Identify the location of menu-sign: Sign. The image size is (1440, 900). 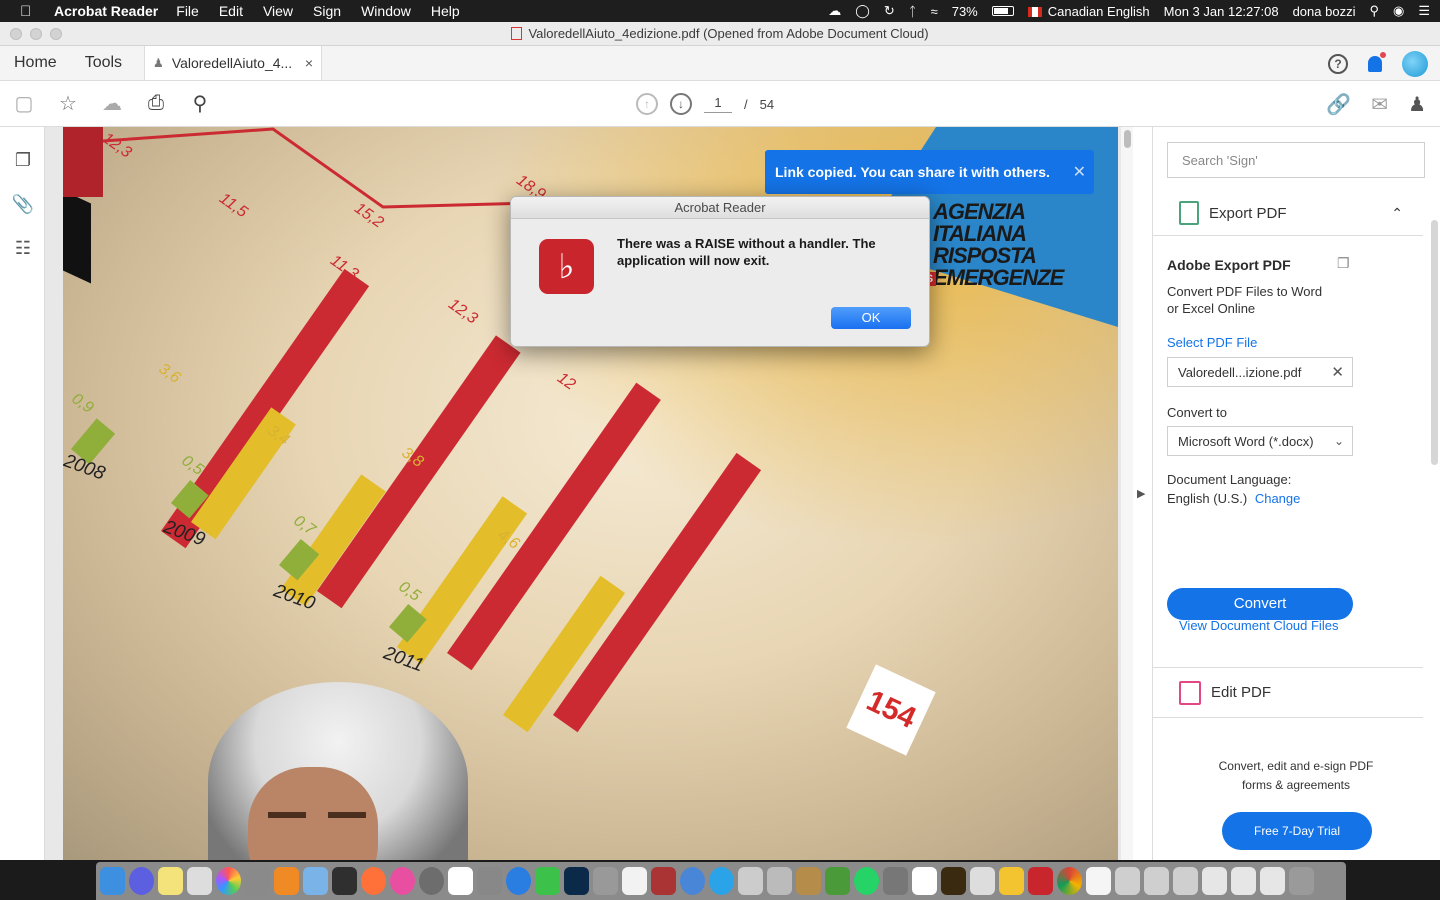
(327, 11).